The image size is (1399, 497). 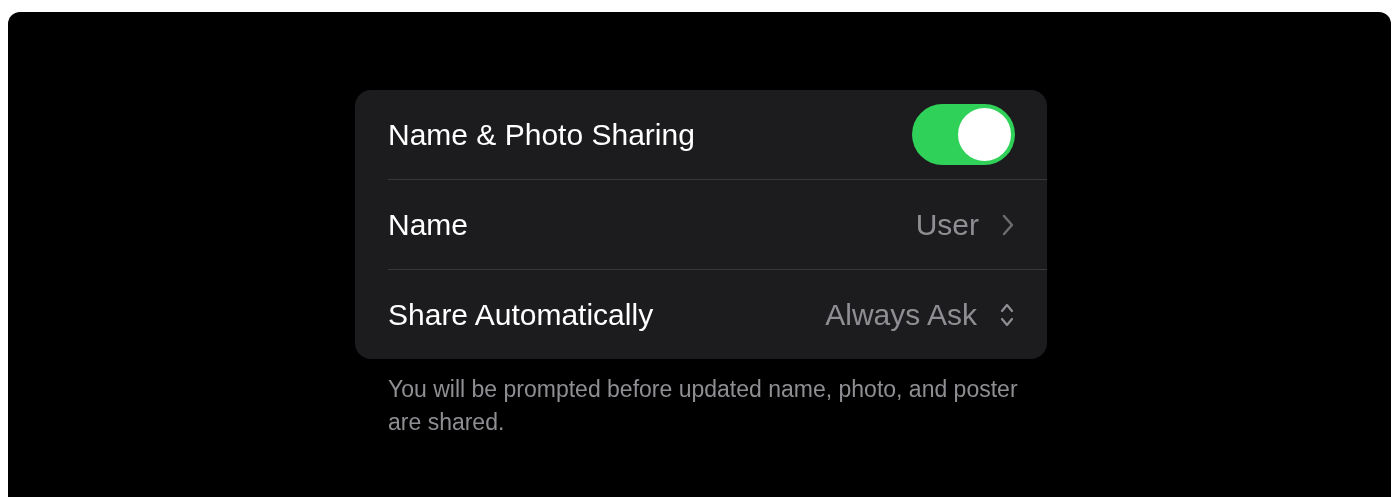 I want to click on settings-row: Share Automatically Always Ask, so click(x=717, y=314).